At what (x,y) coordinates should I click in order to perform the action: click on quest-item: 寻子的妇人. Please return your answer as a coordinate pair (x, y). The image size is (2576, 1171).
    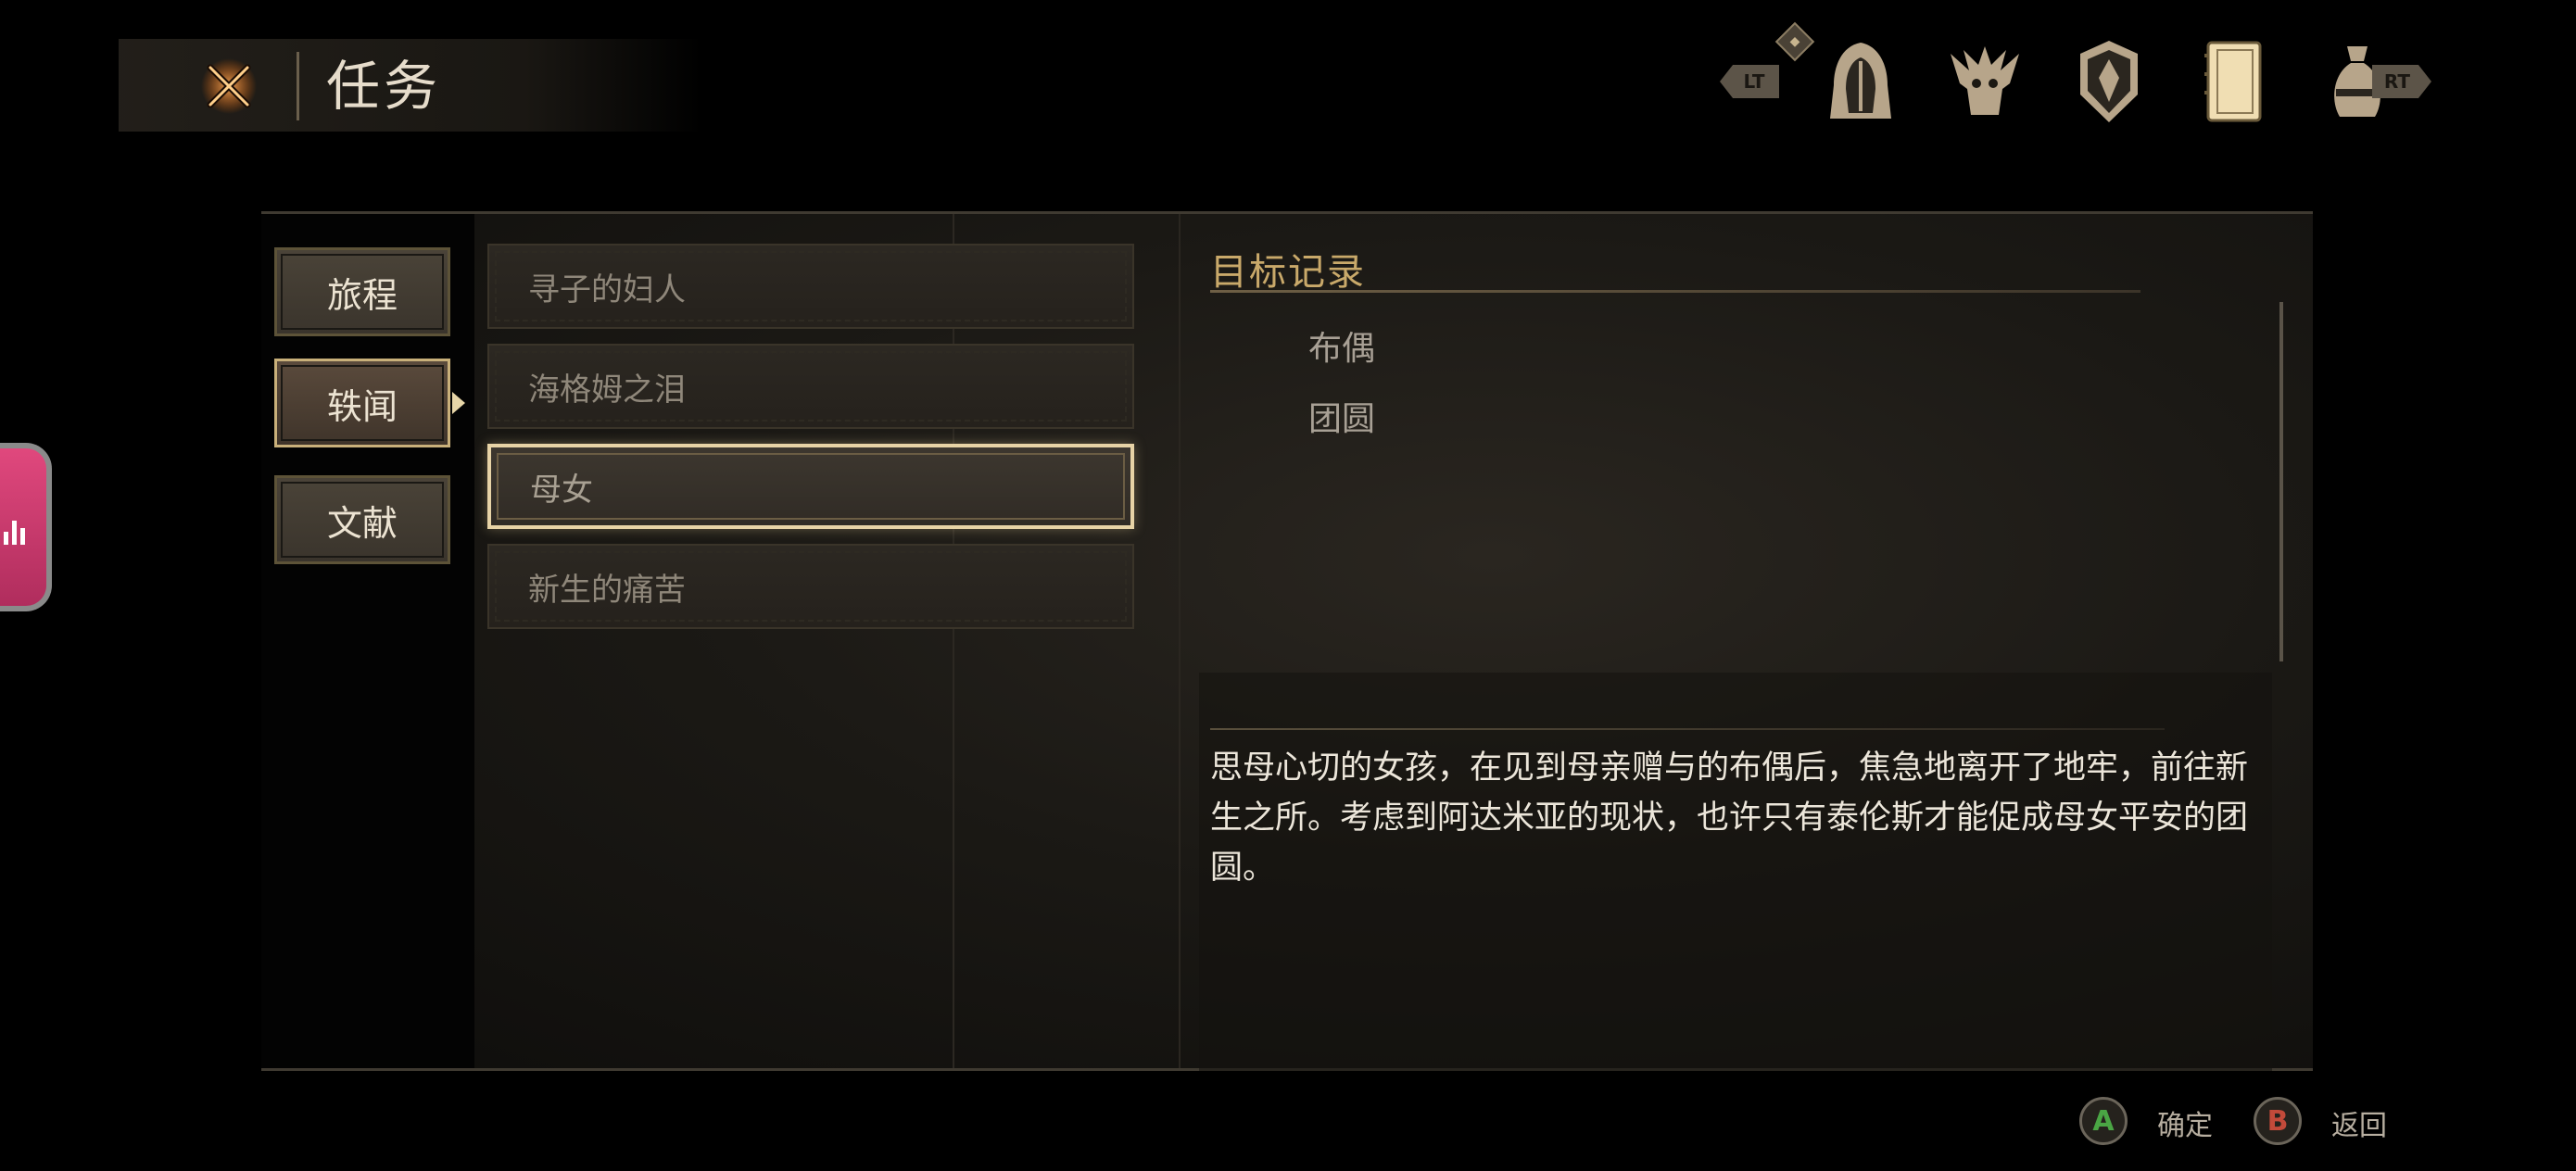
    Looking at the image, I should click on (810, 287).